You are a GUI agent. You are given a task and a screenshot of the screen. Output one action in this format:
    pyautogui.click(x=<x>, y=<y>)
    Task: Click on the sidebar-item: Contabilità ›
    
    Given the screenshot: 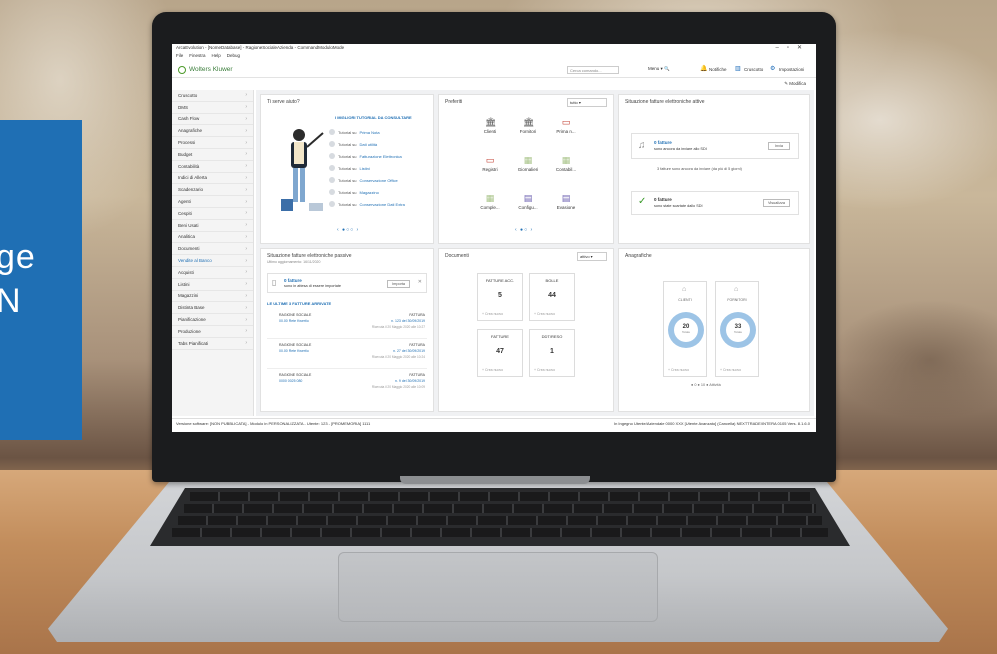 What is the action you would take?
    pyautogui.click(x=212, y=167)
    